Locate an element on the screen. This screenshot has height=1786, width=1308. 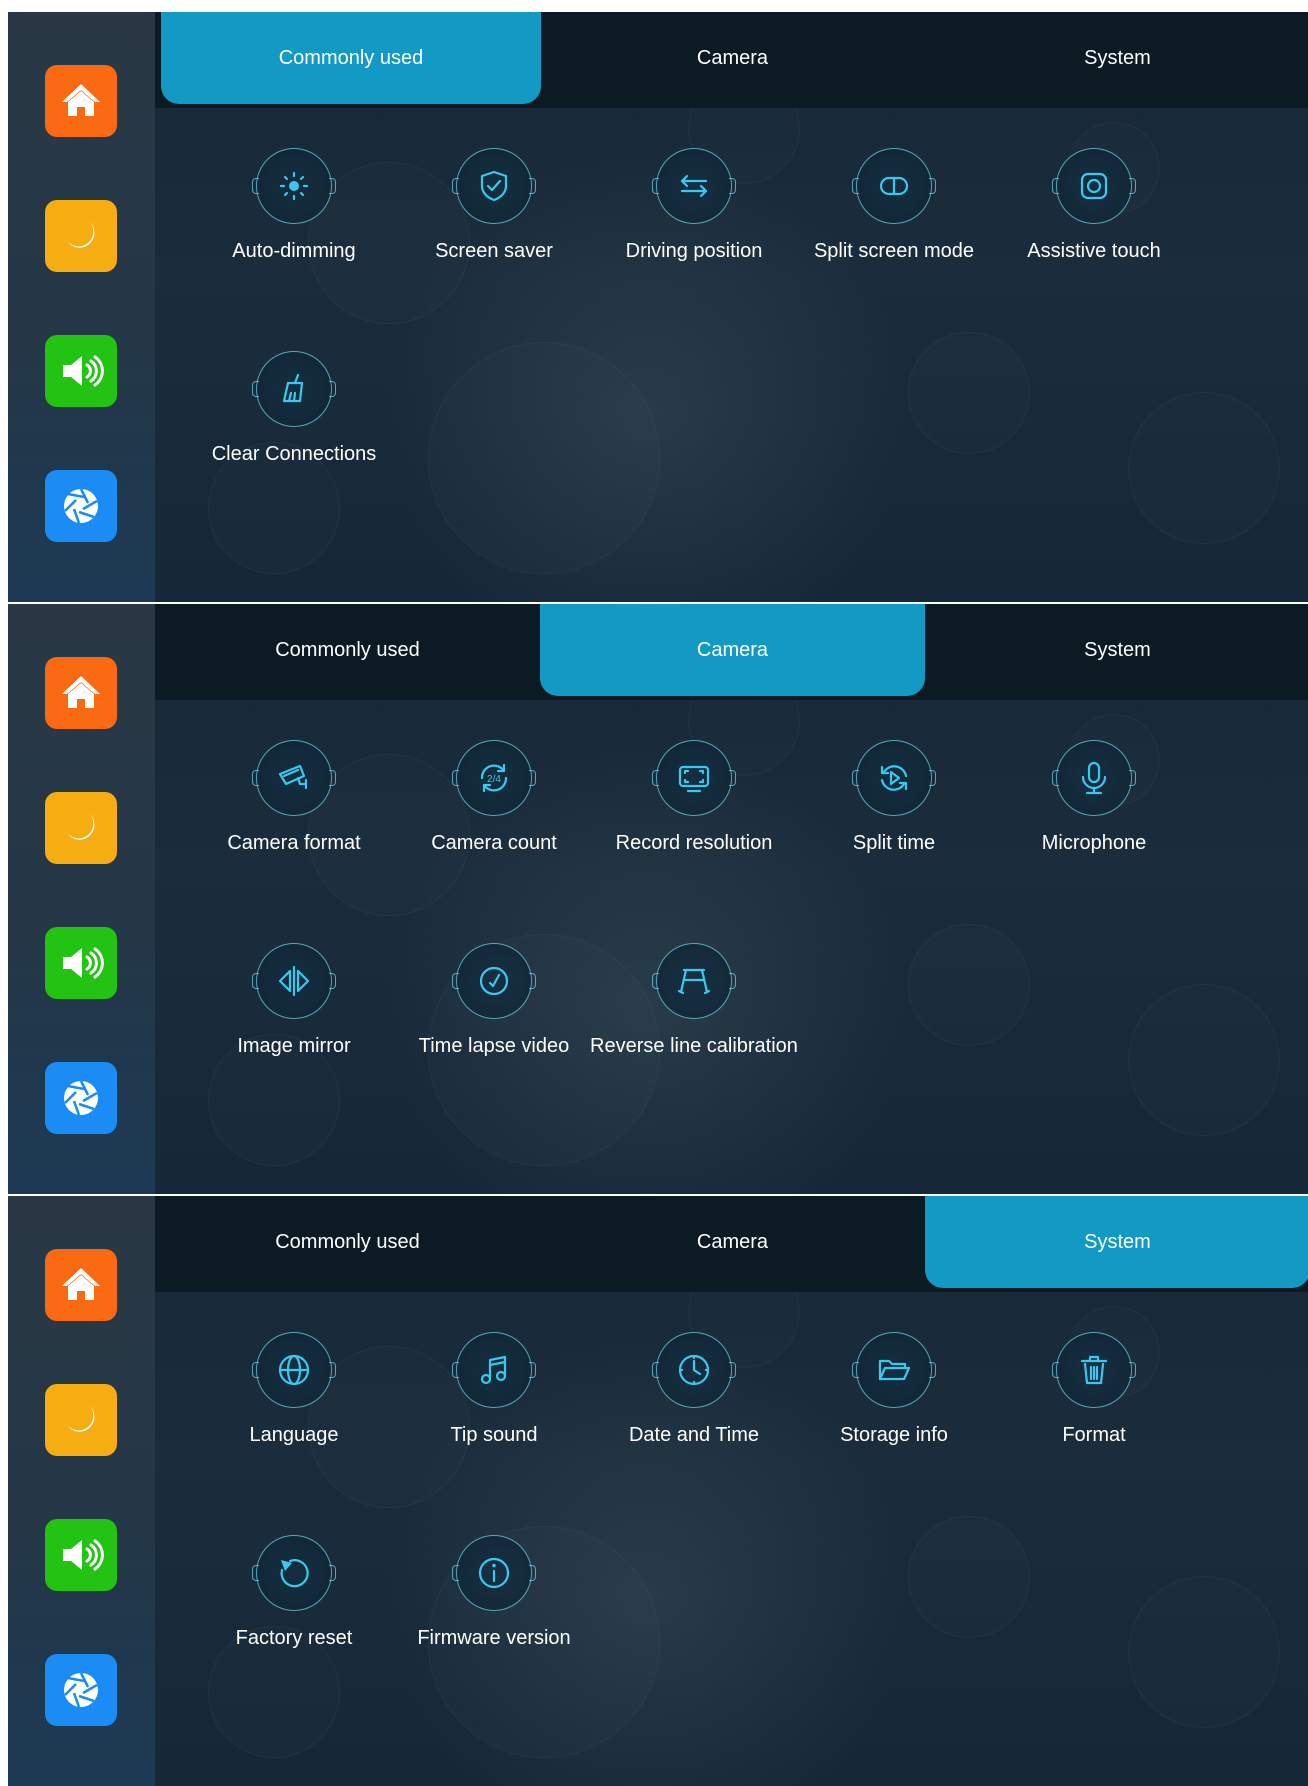
setting-clear-connections-button: Clear Connections is located at coordinates (294, 408).